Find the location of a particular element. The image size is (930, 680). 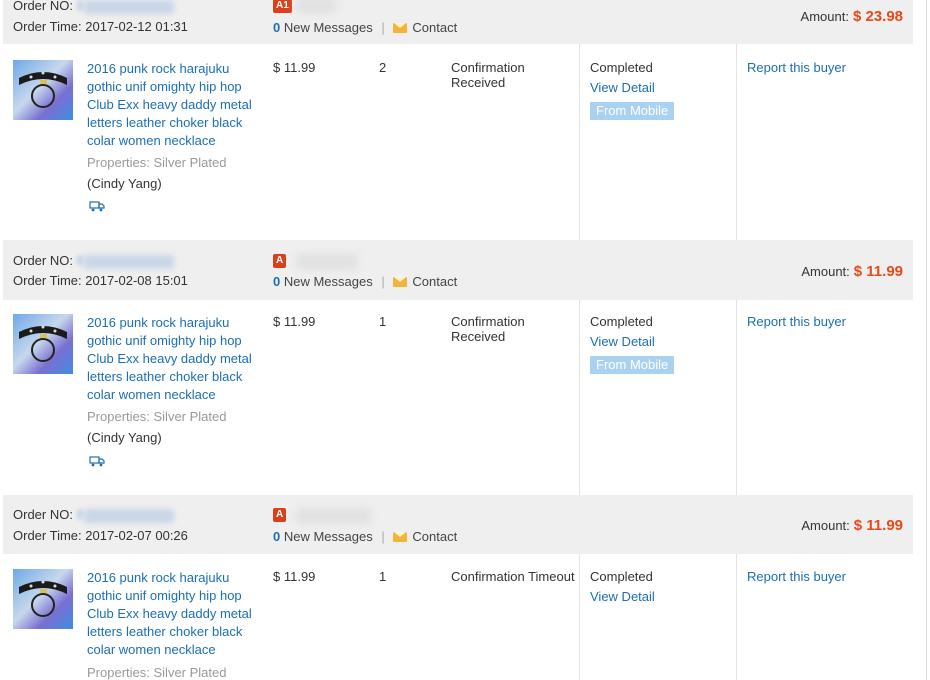

order-amount: Amount: $ 23.98 is located at coordinates (851, 16).